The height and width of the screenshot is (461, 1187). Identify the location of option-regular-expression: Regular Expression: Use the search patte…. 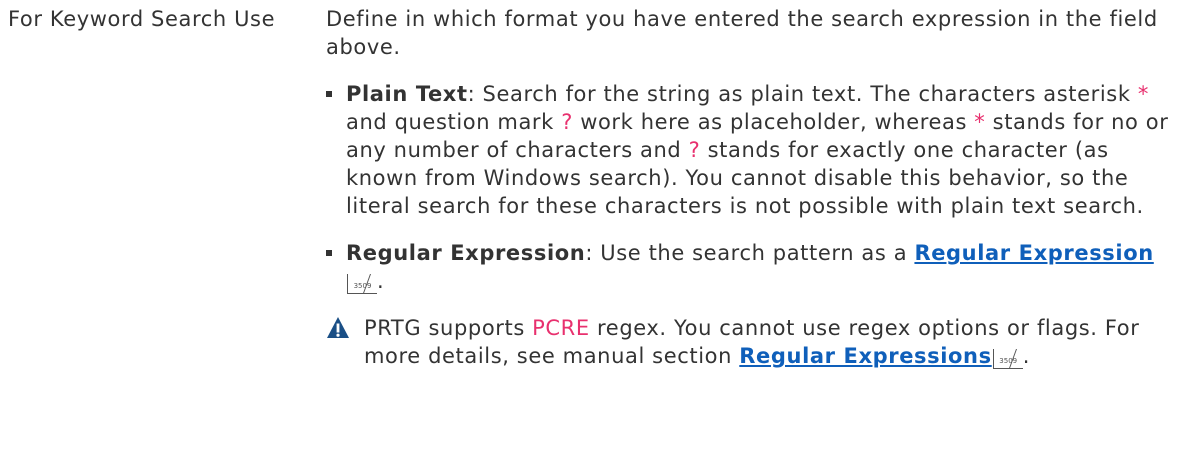
(751, 267).